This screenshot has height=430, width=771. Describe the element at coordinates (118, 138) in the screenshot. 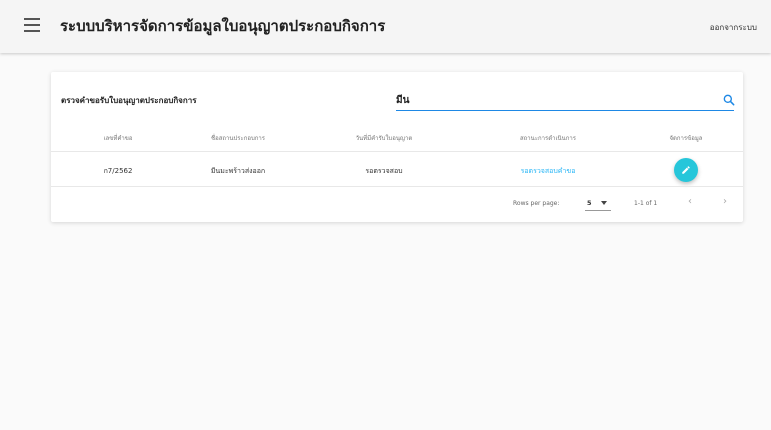

I see `column-header-request-no: เลขที่คำขอ` at that location.